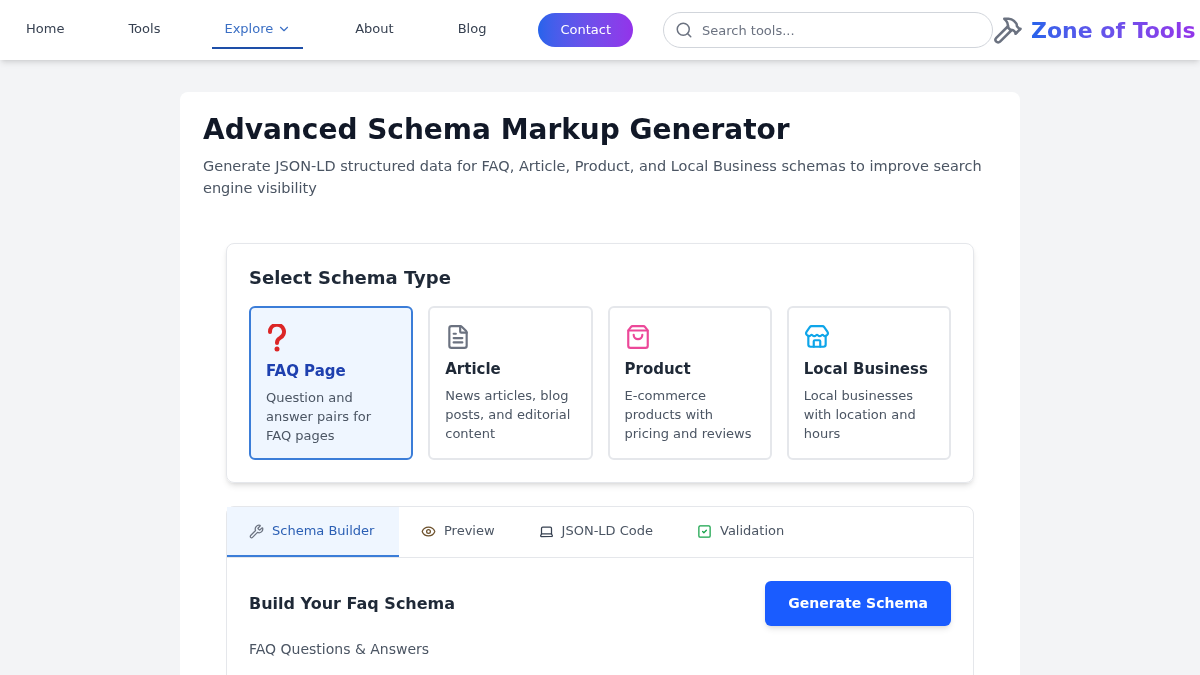 The width and height of the screenshot is (1200, 675). Describe the element at coordinates (595, 532) in the screenshot. I see `tab: JSON-LD Code` at that location.